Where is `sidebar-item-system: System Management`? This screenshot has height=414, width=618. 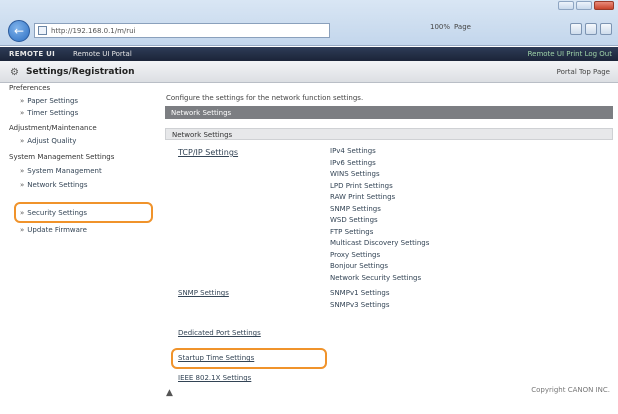 sidebar-item-system: System Management is located at coordinates (60, 171).